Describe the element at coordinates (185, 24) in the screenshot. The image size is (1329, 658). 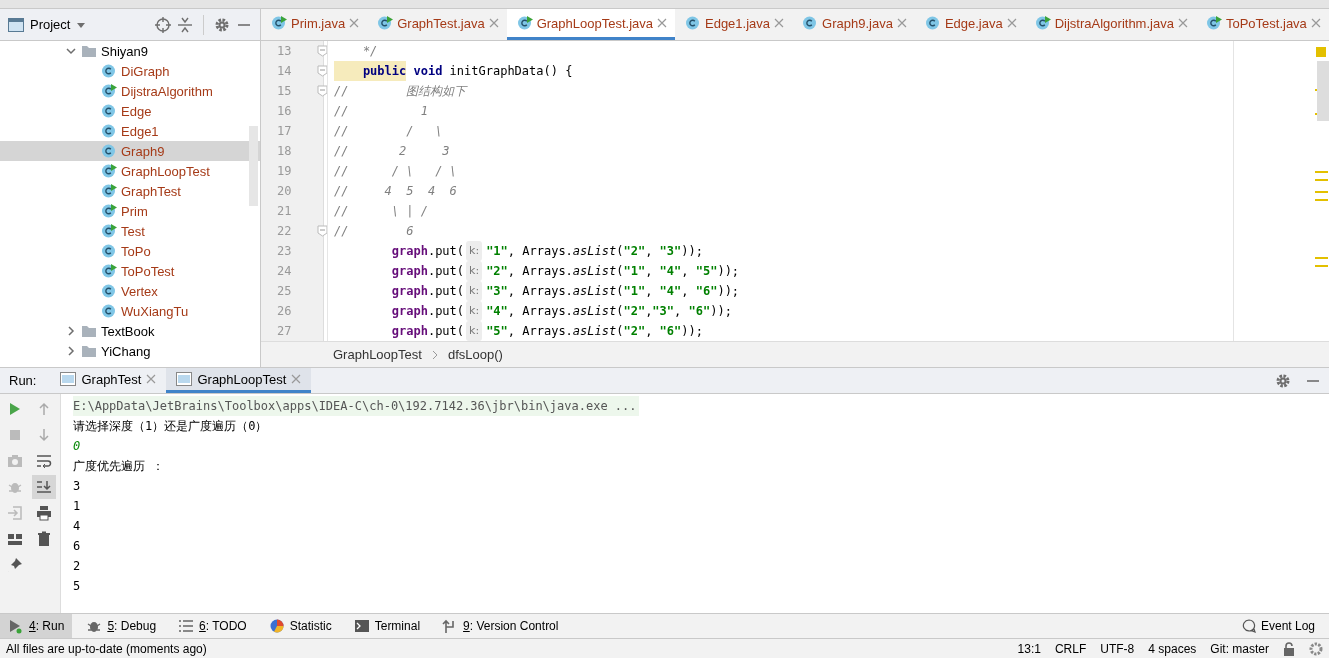
I see `collapse-icon` at that location.